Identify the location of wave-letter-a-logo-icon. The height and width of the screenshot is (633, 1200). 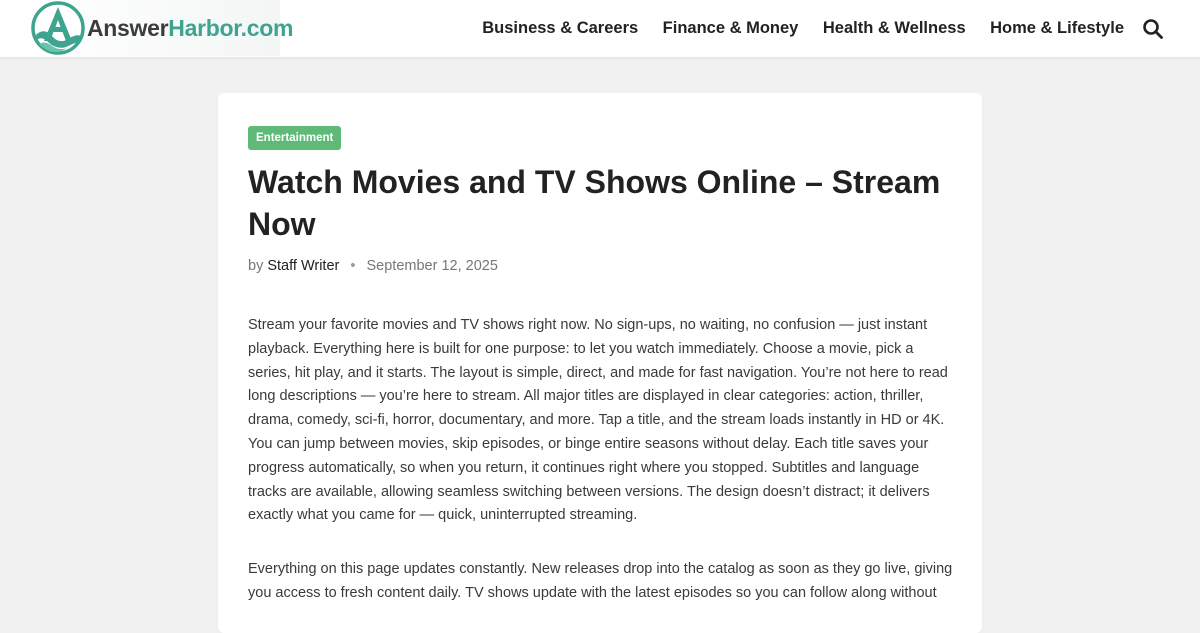
(58, 28).